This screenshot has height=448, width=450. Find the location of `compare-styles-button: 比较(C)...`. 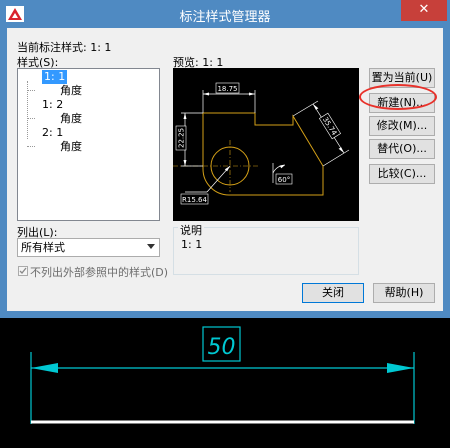

compare-styles-button: 比较(C)... is located at coordinates (402, 174).